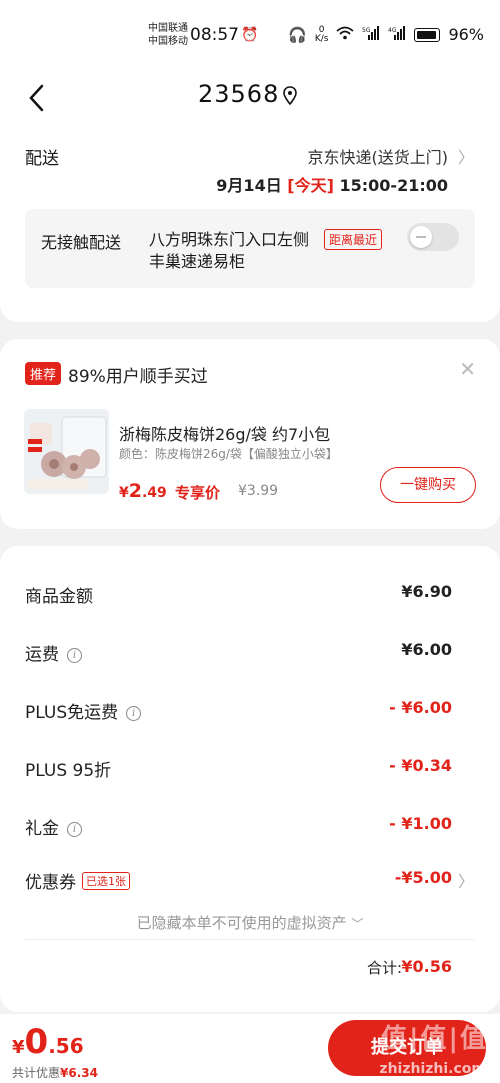 The width and height of the screenshot is (500, 1083). Describe the element at coordinates (420, 765) in the screenshot. I see `plus-discount-value: - ¥0.34` at that location.